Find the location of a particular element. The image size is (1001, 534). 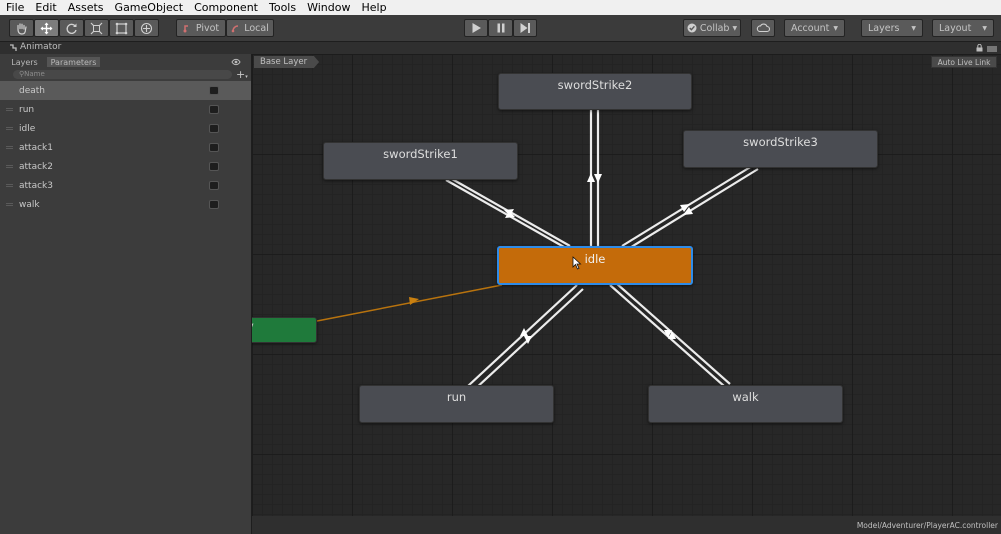

state-run: run is located at coordinates (456, 404).